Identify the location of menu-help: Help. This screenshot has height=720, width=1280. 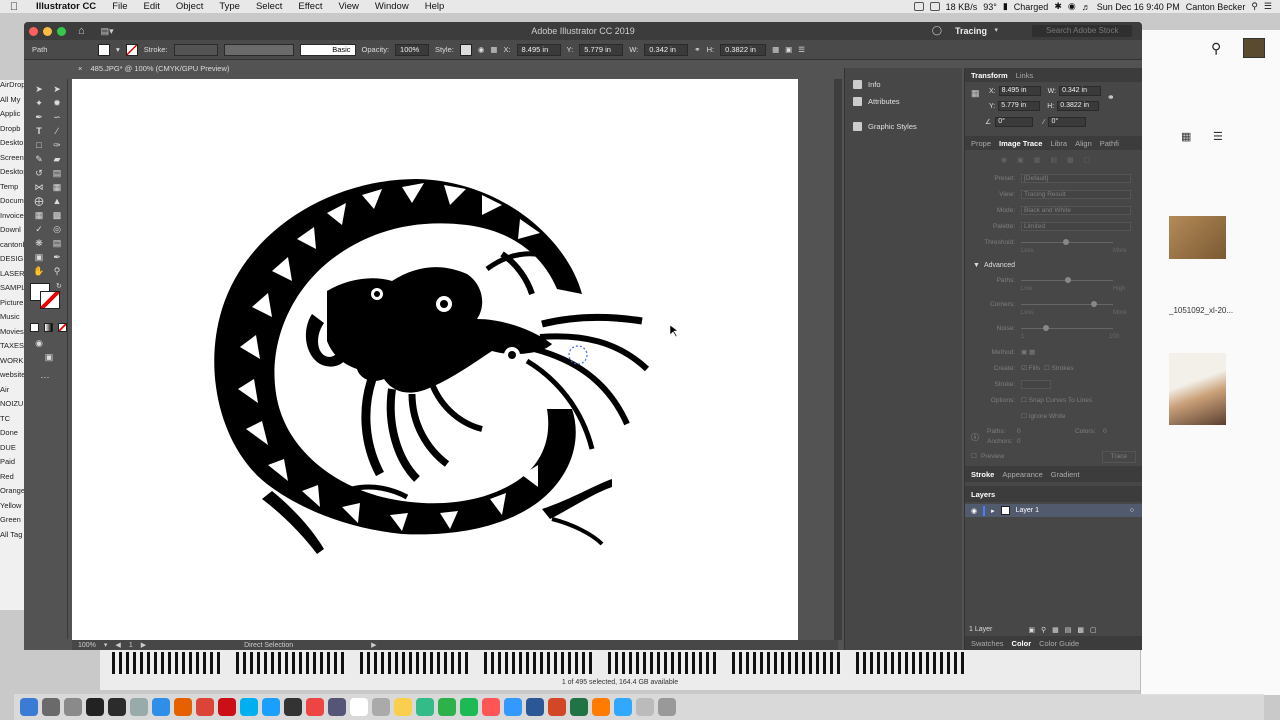
(435, 6).